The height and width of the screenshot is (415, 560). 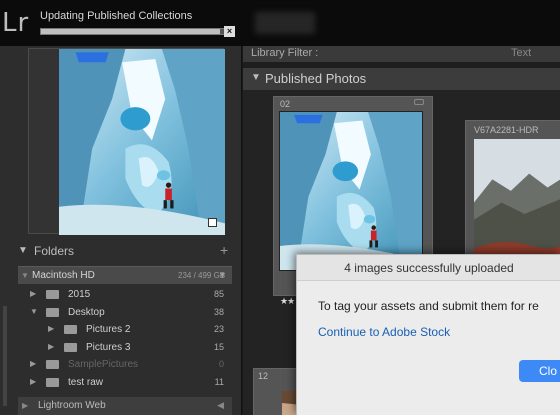 What do you see at coordinates (229, 31) in the screenshot?
I see `cancel-activity-button: ×` at bounding box center [229, 31].